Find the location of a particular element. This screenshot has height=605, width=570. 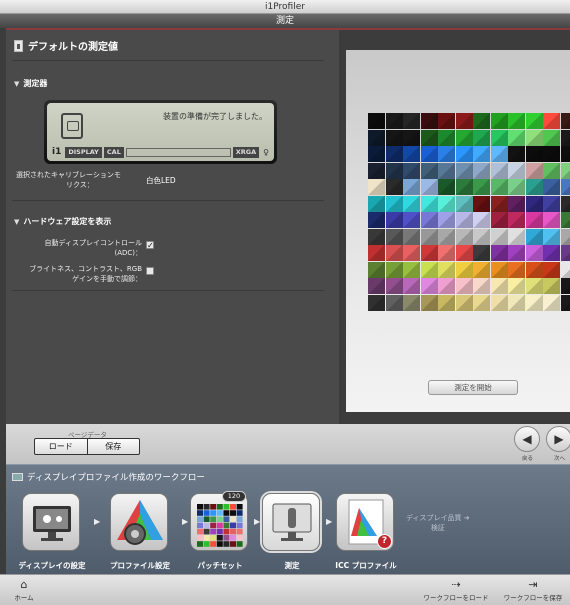

manual-adjust-checkbox is located at coordinates (150, 271).